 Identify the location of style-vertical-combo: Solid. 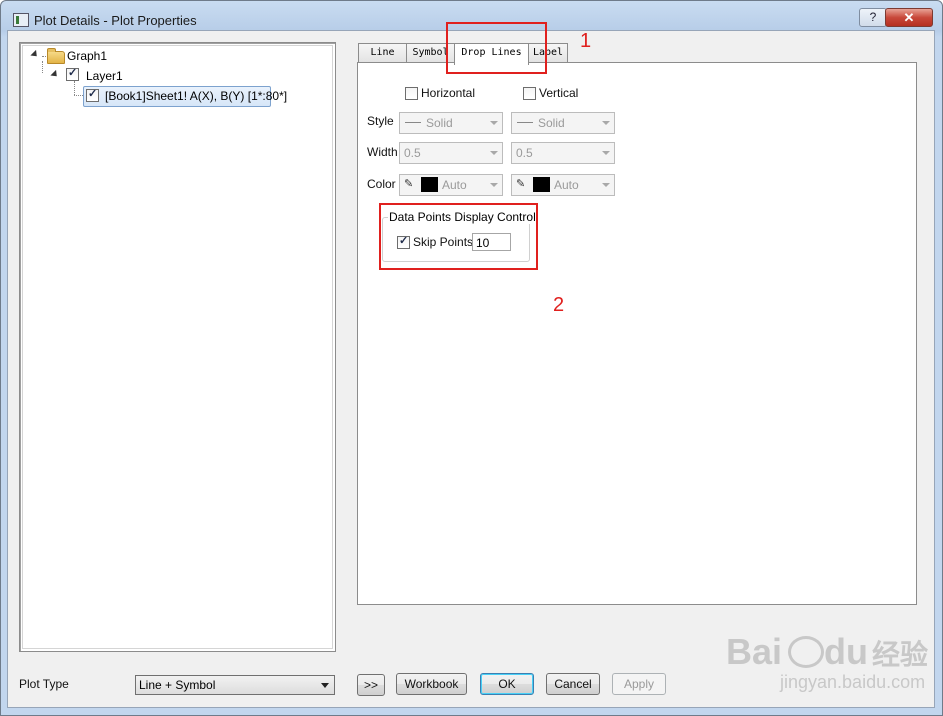
(563, 123).